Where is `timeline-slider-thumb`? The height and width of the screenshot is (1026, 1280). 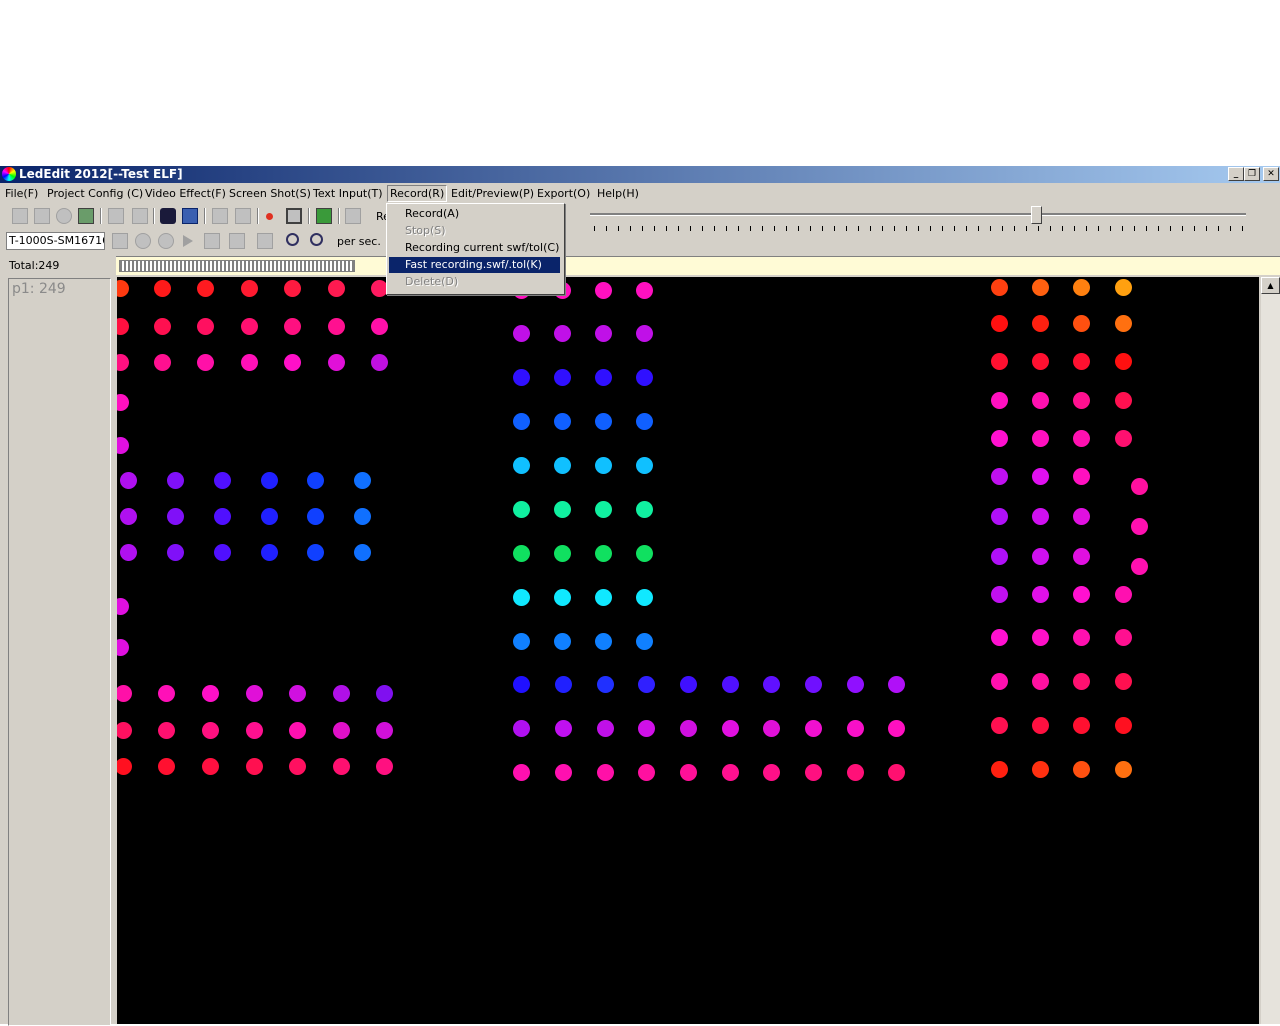
timeline-slider-thumb is located at coordinates (1036, 215).